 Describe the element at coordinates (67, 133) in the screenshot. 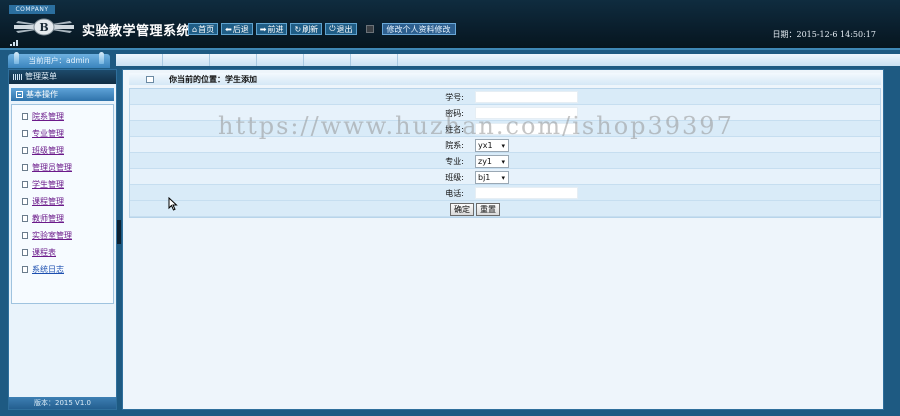

I see `sidebar-item-majors: 专业管理` at that location.